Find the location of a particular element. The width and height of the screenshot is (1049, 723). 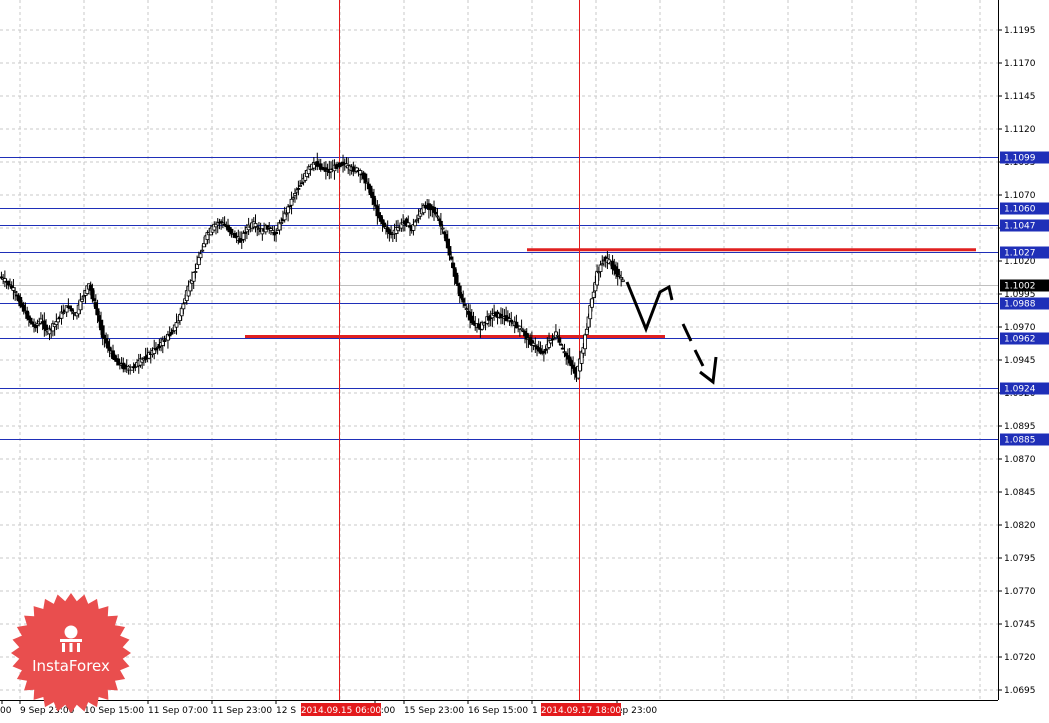

projection-dash is located at coordinates (699, 358).